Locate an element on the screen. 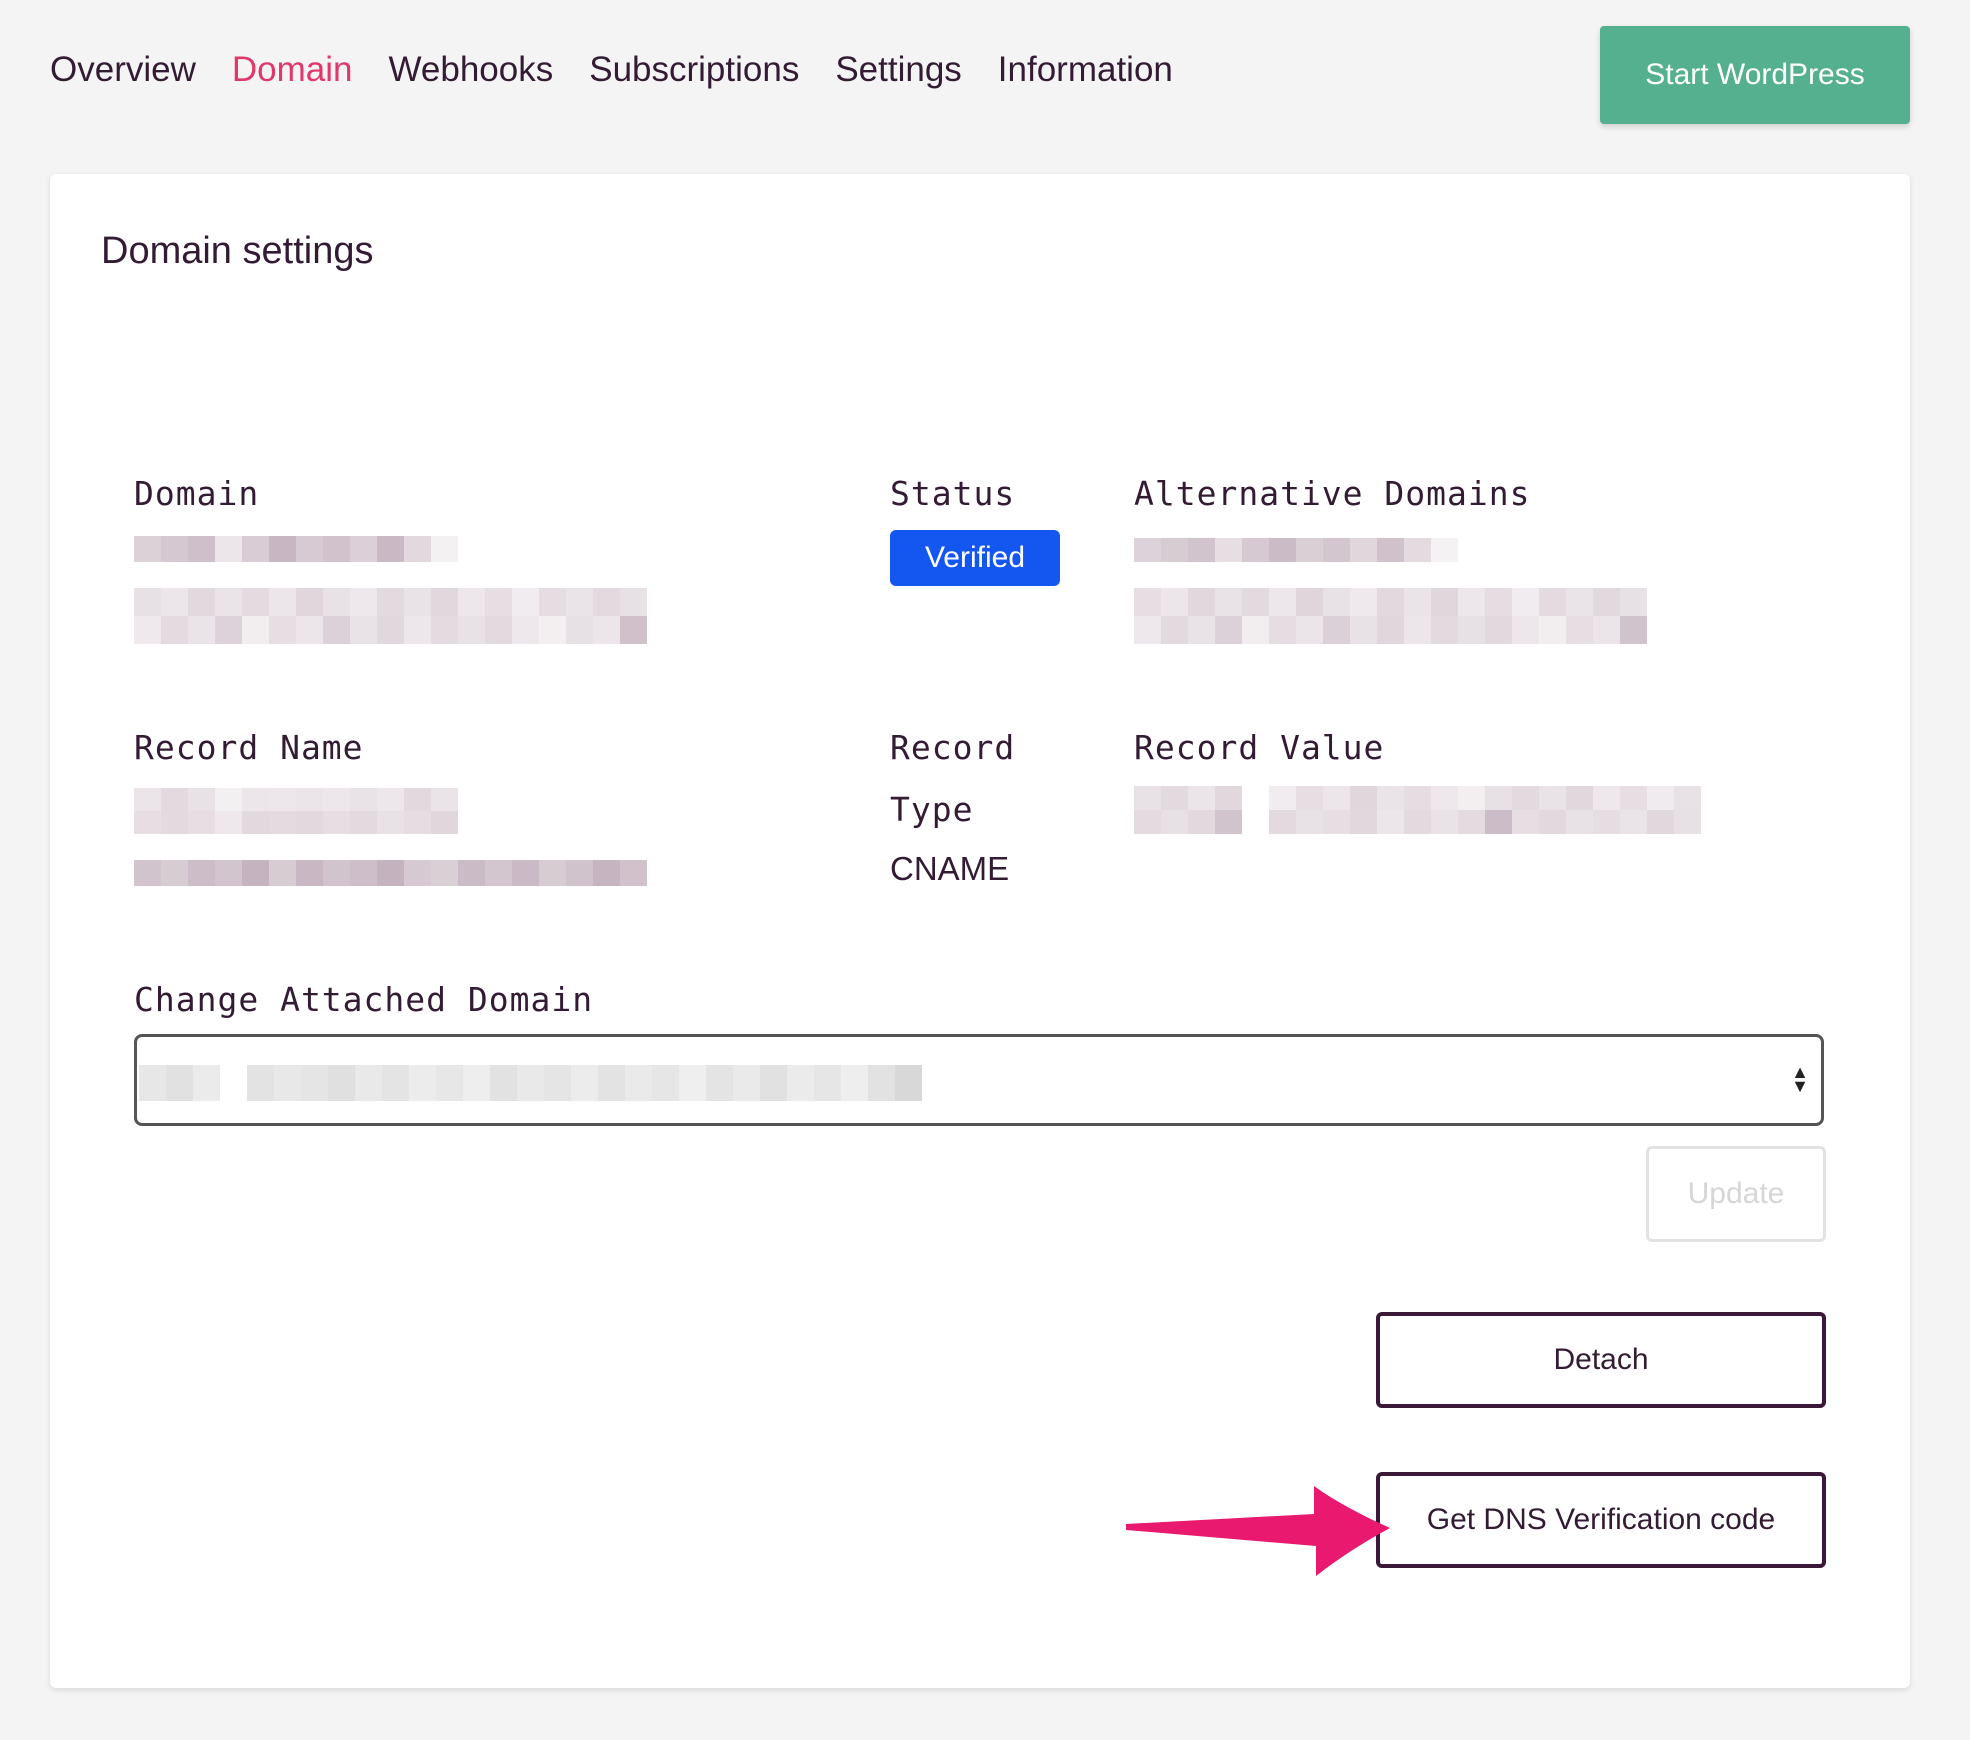 Image resolution: width=1970 pixels, height=1740 pixels. record-value-label: Record Value is located at coordinates (1259, 747).